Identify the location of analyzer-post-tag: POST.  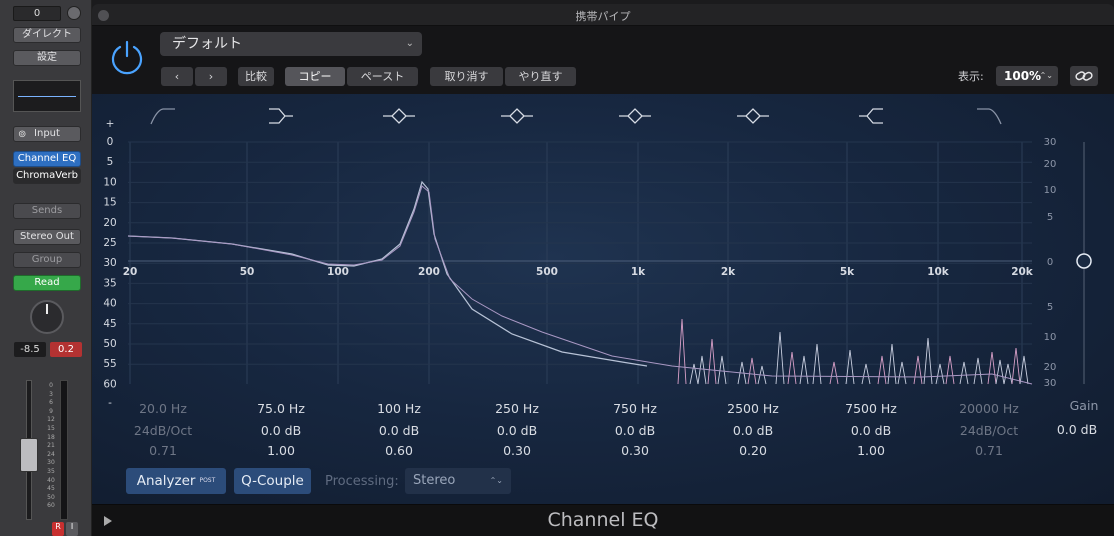
(207, 480).